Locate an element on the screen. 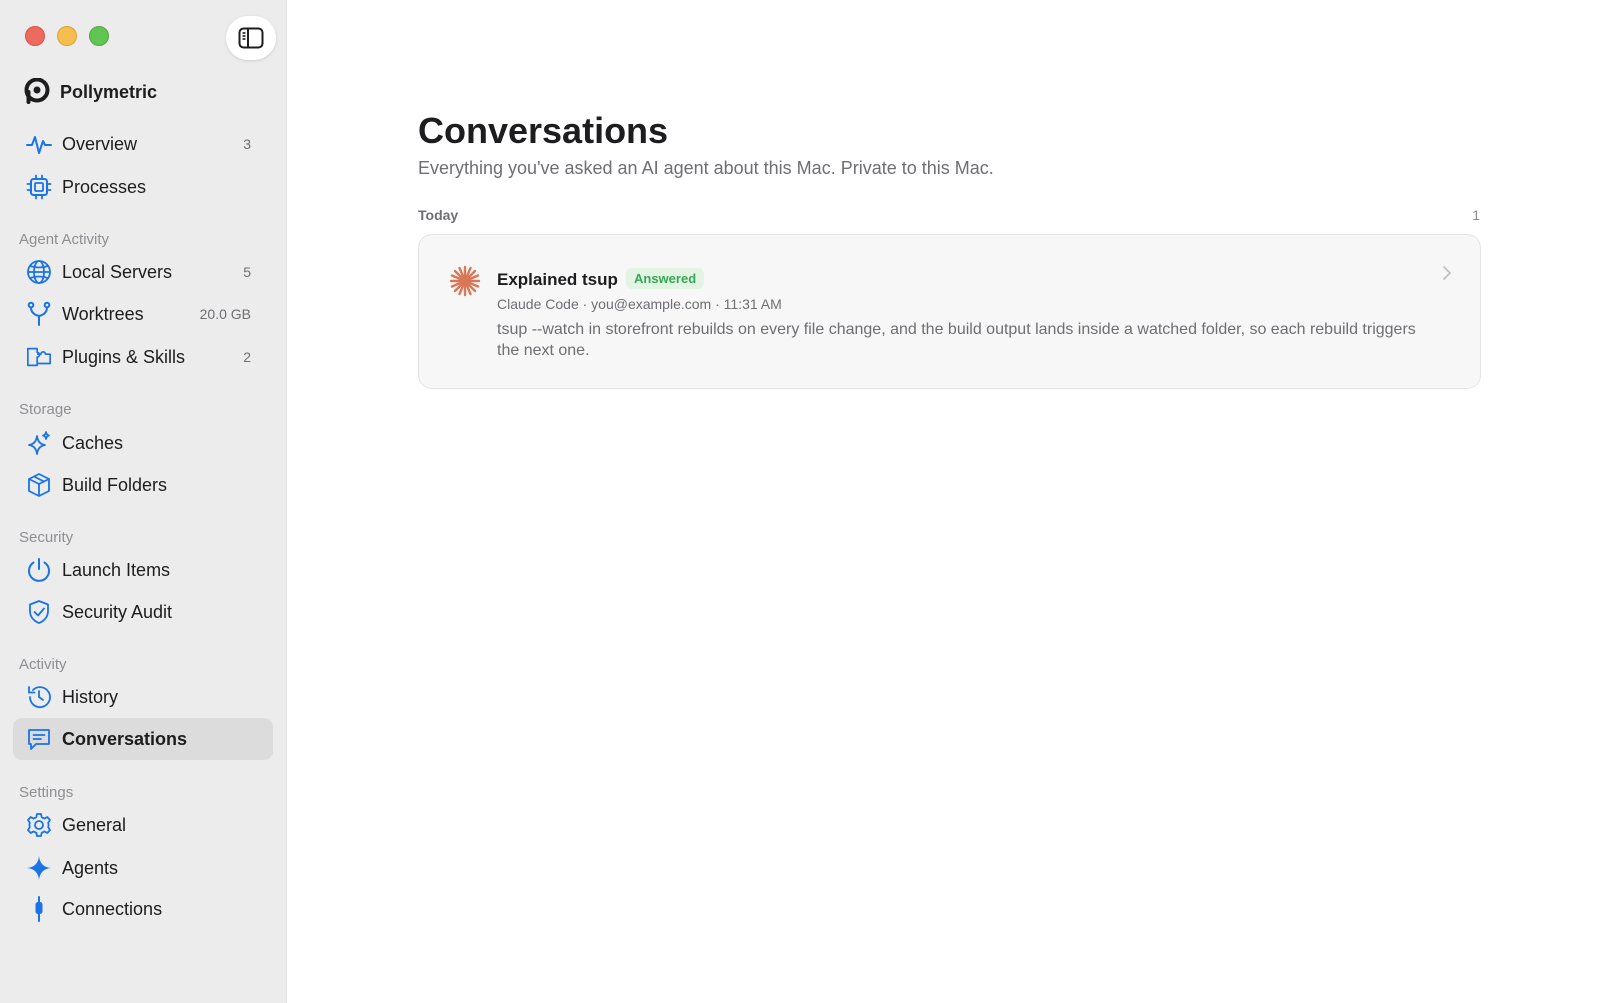 The image size is (1600, 1003). group-count: 1 is located at coordinates (1476, 215).